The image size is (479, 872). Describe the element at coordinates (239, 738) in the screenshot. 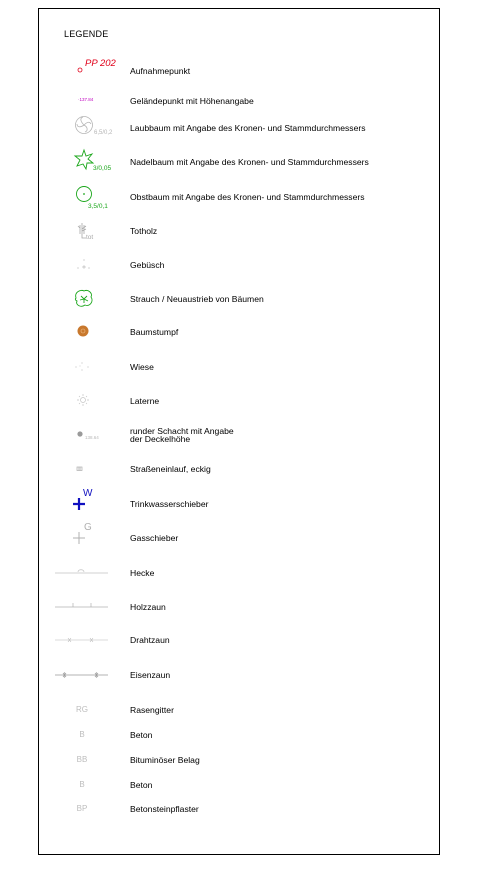

I see `legend-item-beton: B Beton` at that location.